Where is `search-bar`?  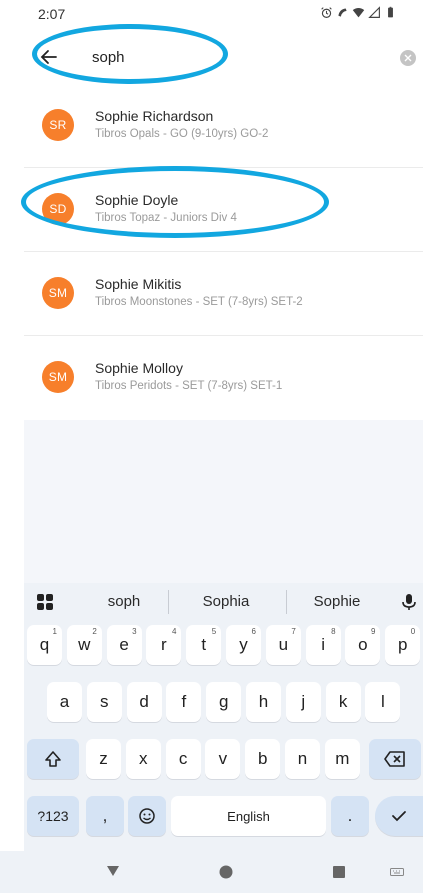 search-bar is located at coordinates (211, 58).